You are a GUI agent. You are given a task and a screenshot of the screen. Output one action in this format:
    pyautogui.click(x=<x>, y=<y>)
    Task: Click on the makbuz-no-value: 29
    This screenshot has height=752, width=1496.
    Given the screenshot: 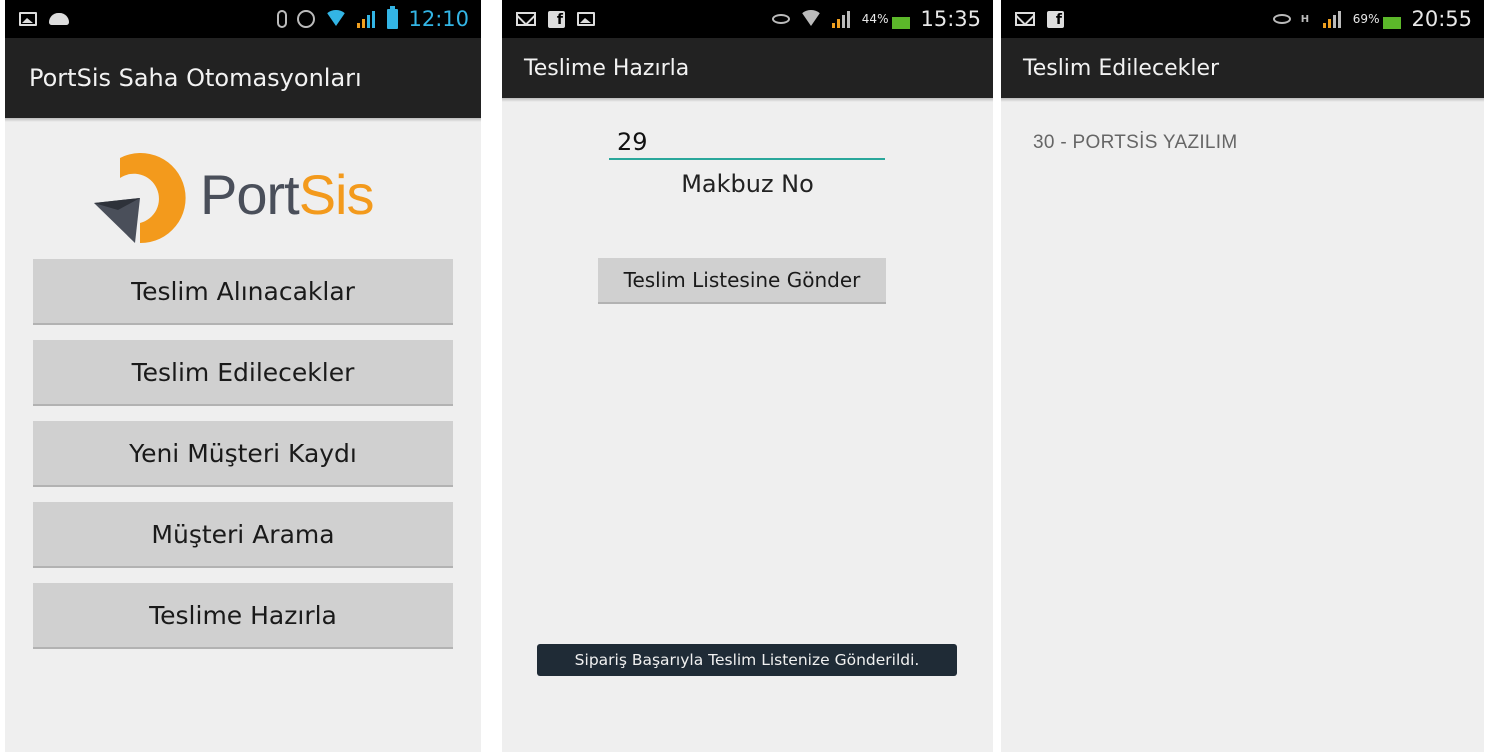 What is the action you would take?
    pyautogui.click(x=632, y=142)
    